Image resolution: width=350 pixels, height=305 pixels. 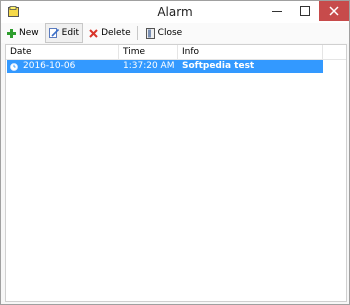 What do you see at coordinates (149, 66) in the screenshot?
I see `row-time-cell: 1:37:20 AM` at bounding box center [149, 66].